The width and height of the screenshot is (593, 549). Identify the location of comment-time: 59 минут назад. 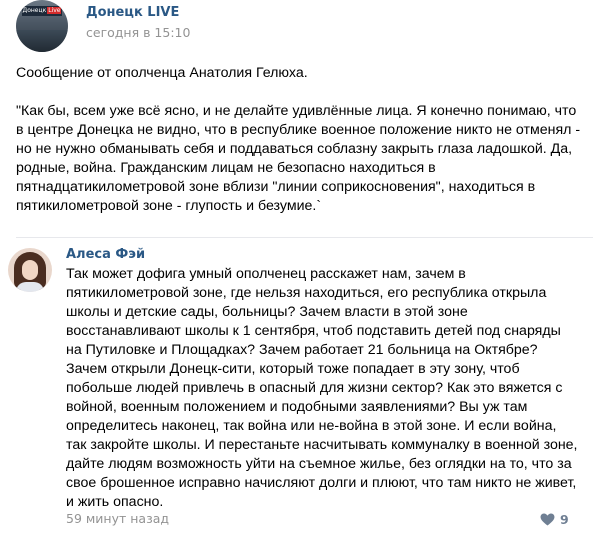
(117, 518).